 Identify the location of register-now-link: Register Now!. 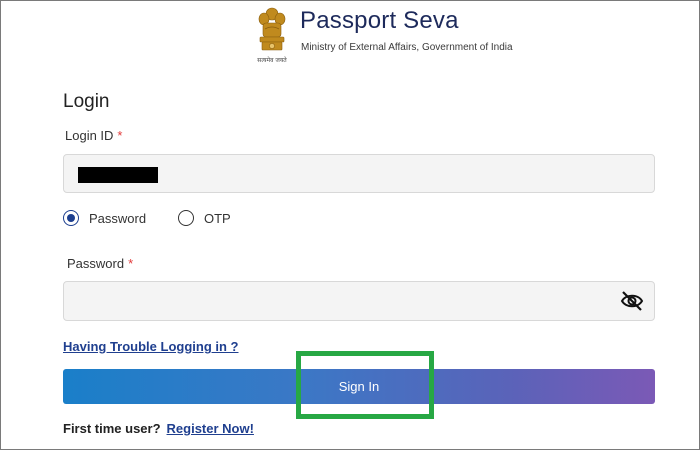
(210, 428).